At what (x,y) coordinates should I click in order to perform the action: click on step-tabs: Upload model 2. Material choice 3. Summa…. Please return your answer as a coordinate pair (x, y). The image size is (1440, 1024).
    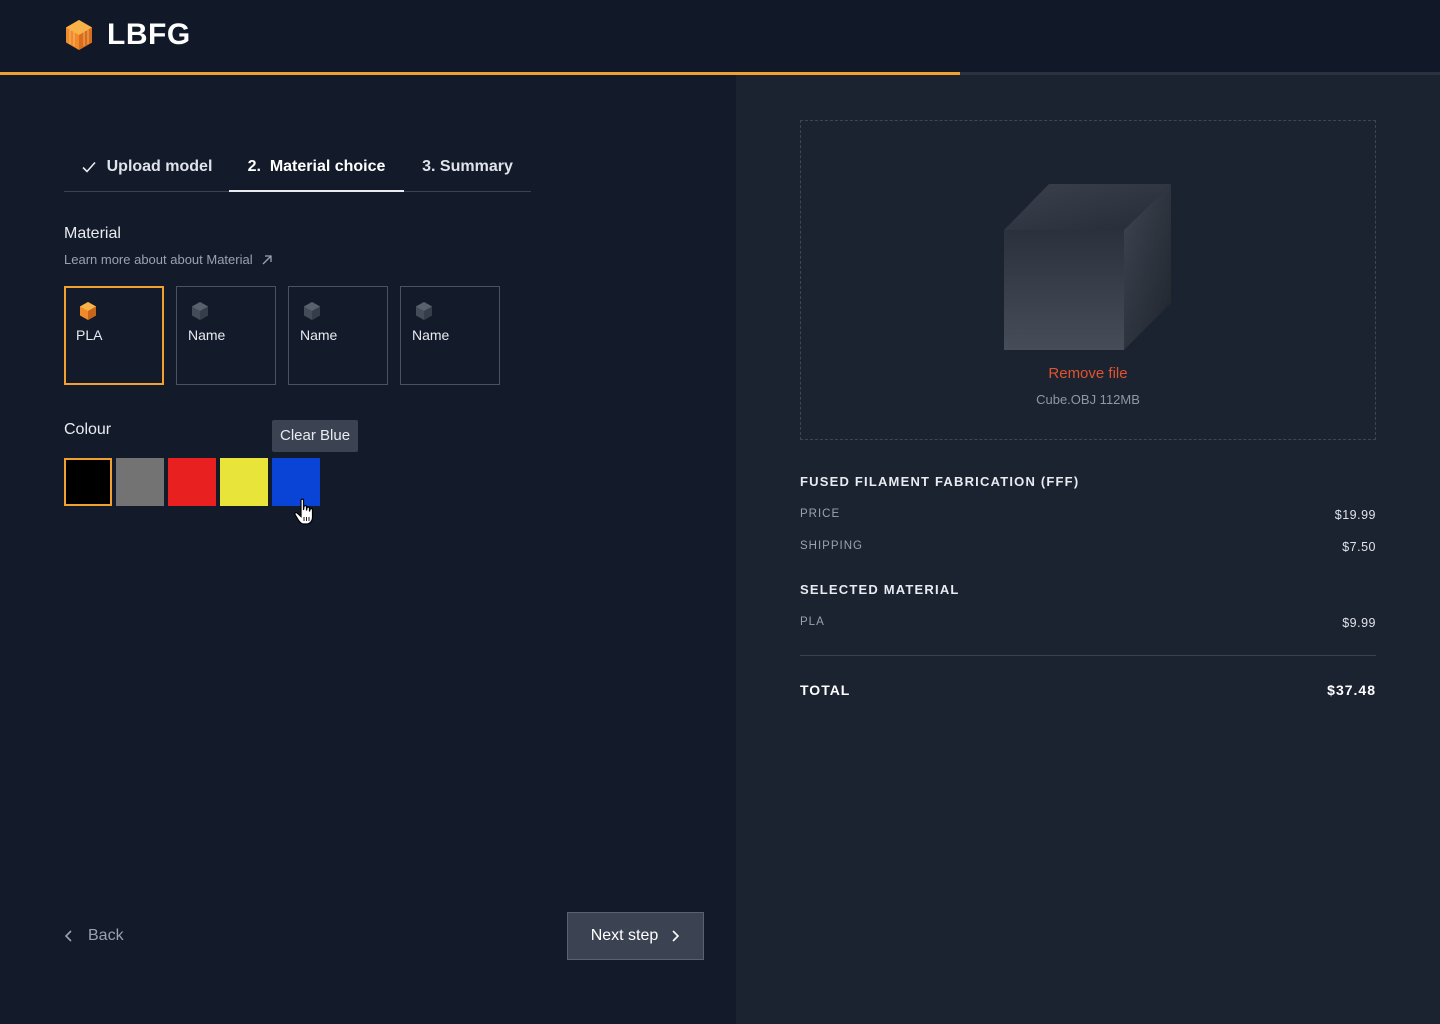
    Looking at the image, I should click on (297, 167).